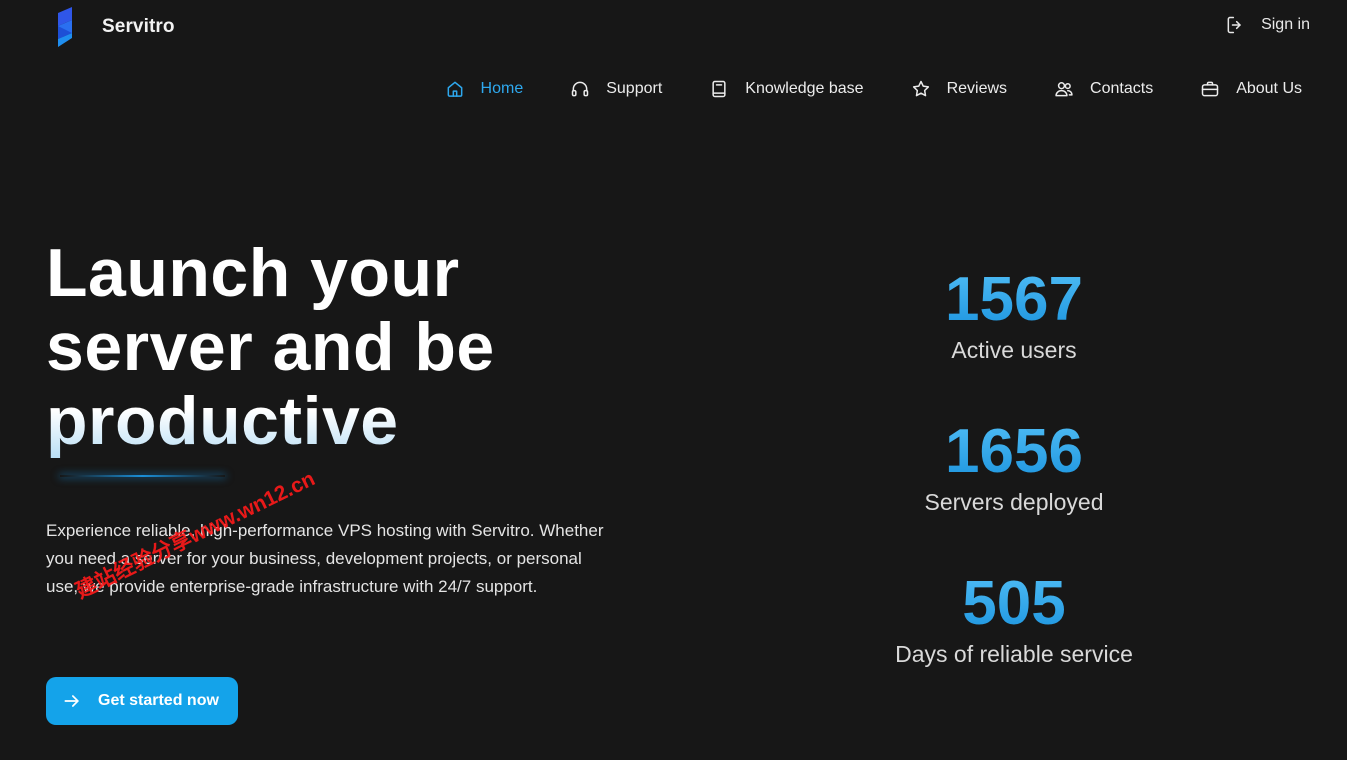 This screenshot has width=1347, height=760. What do you see at coordinates (270, 347) in the screenshot?
I see `hero-title-line: server and be` at bounding box center [270, 347].